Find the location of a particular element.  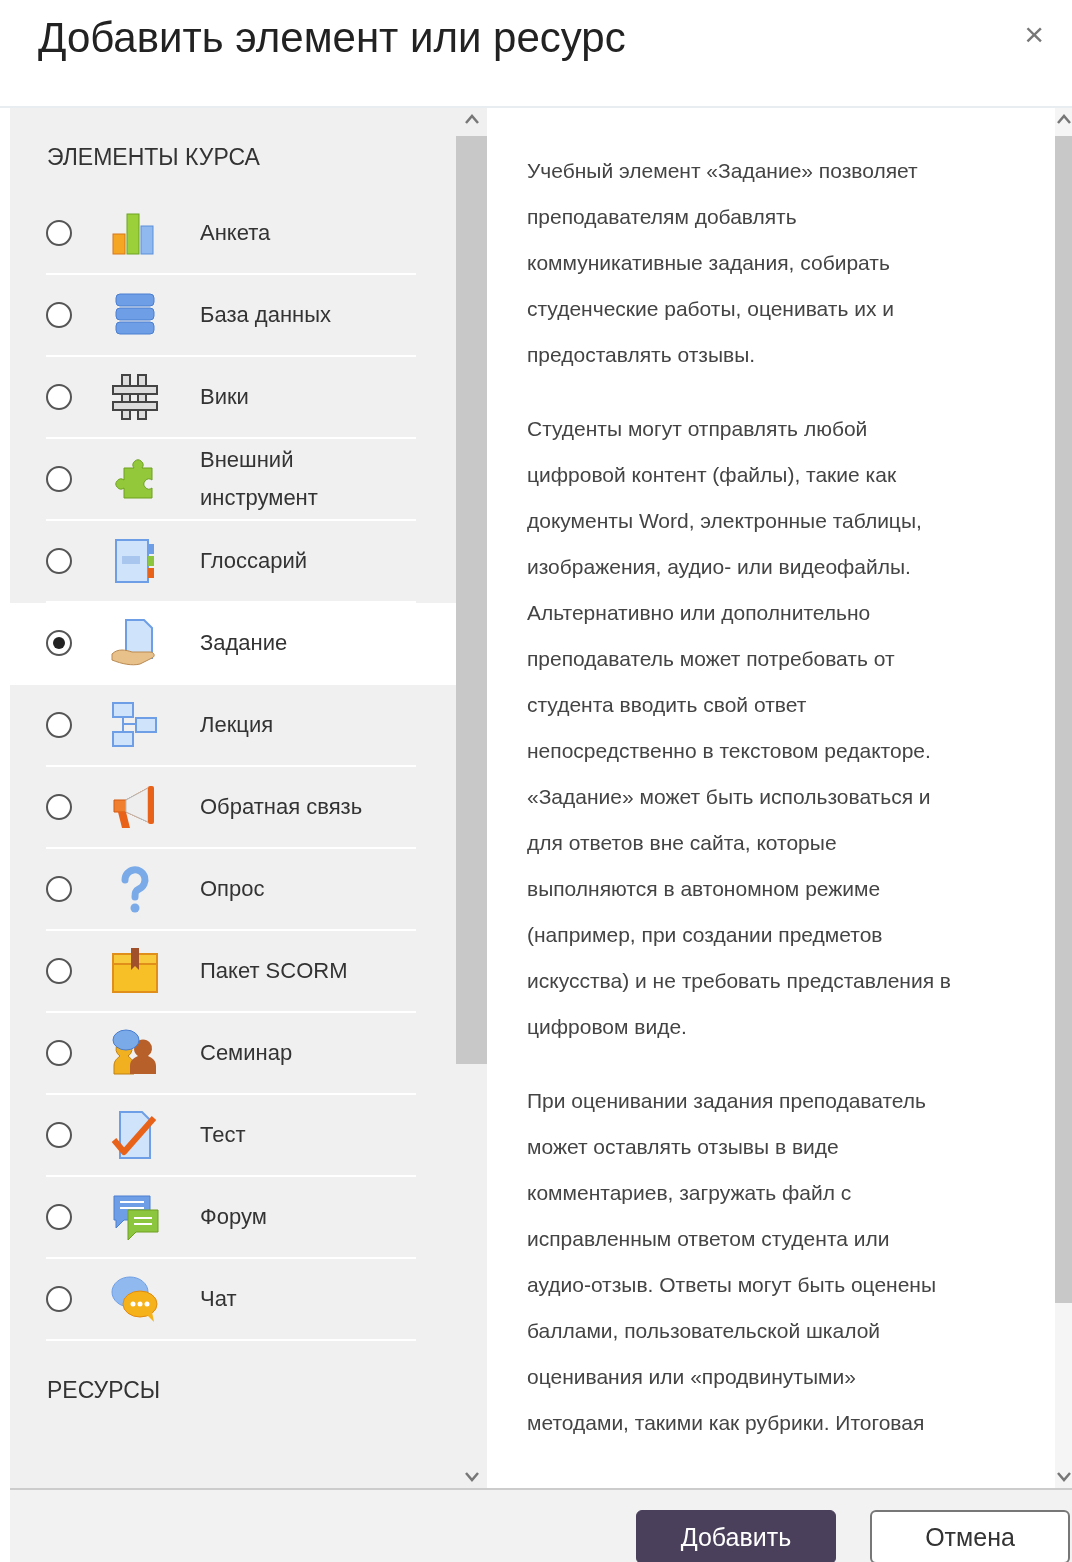

module-option: Чат is located at coordinates (231, 1300).